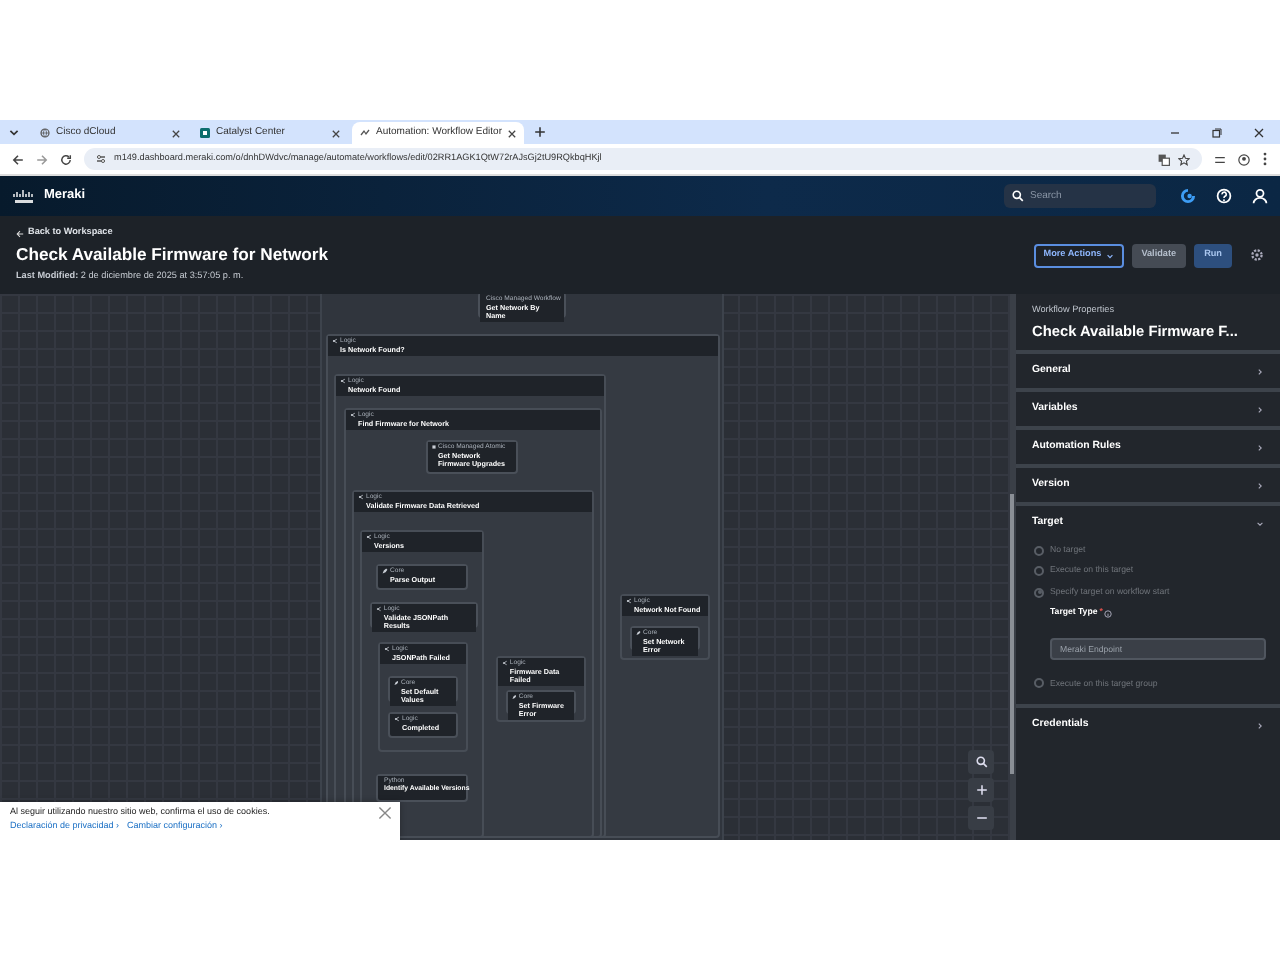  Describe the element at coordinates (1265, 159) in the screenshot. I see `more-icon` at that location.